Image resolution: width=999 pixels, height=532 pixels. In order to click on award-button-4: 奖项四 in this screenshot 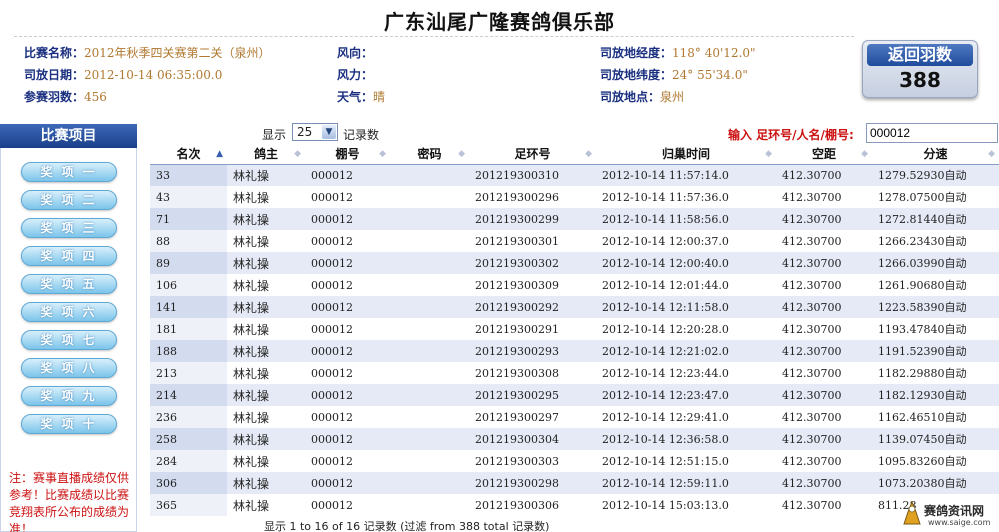, I will do `click(69, 256)`.